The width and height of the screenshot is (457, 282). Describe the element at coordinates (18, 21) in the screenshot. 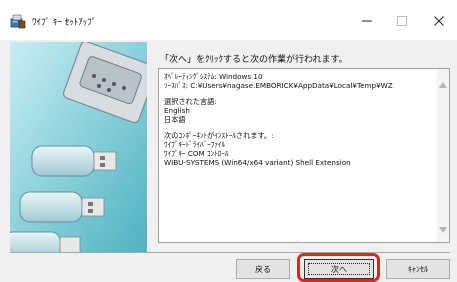

I see `setup-installer-icon` at that location.